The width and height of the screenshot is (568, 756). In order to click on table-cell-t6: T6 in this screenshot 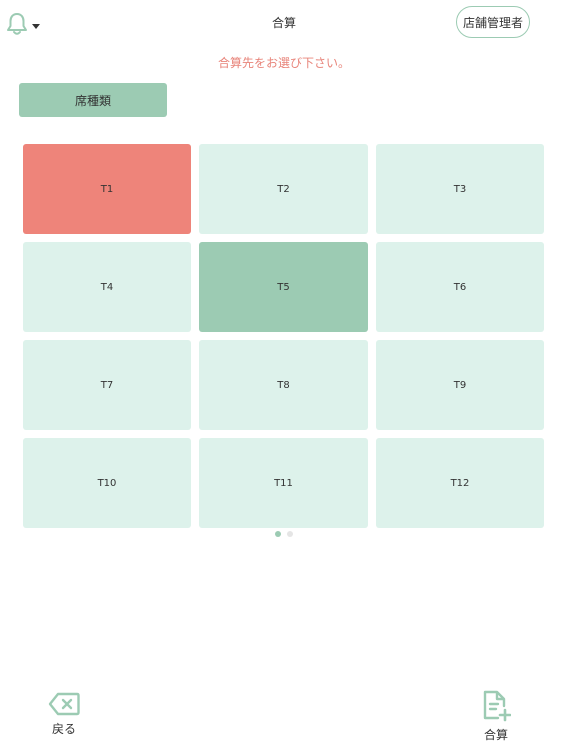, I will do `click(460, 287)`.